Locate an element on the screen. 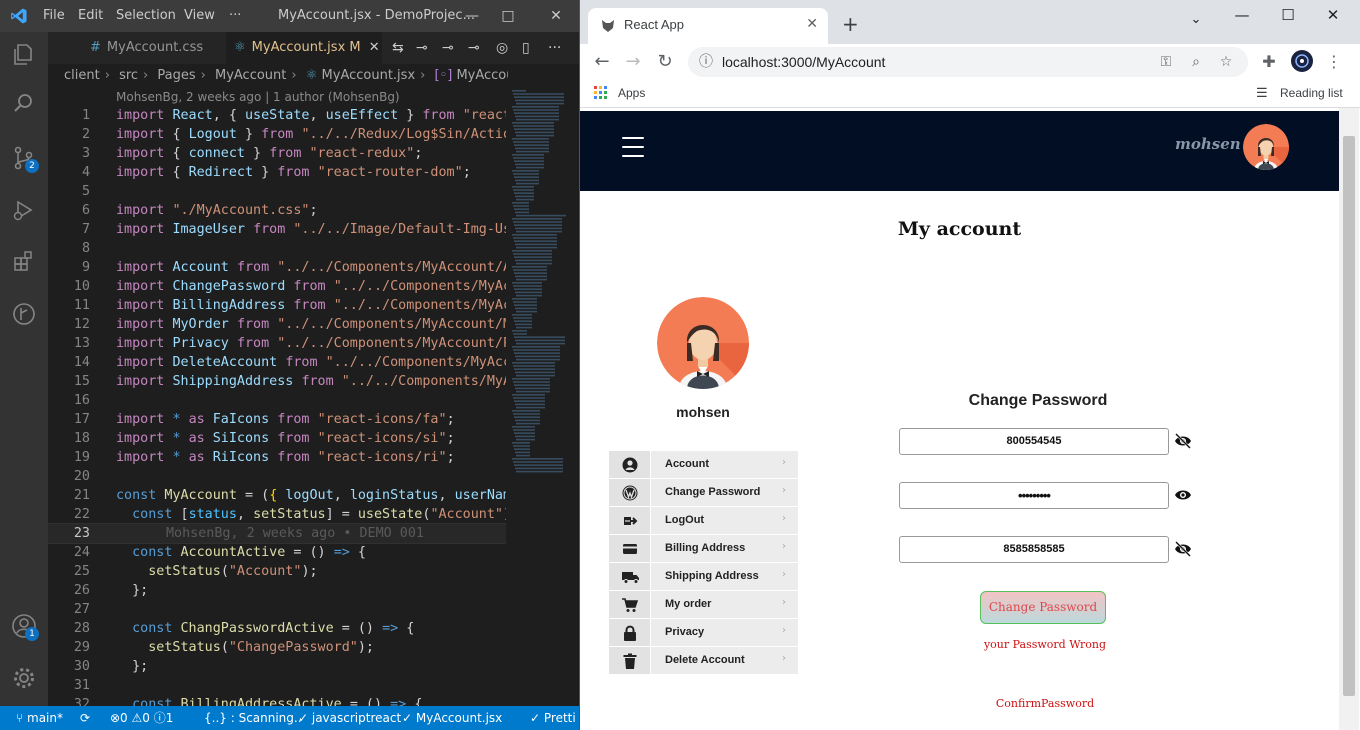 This screenshot has height=730, width=1360. code-line: 20 is located at coordinates (277, 476).